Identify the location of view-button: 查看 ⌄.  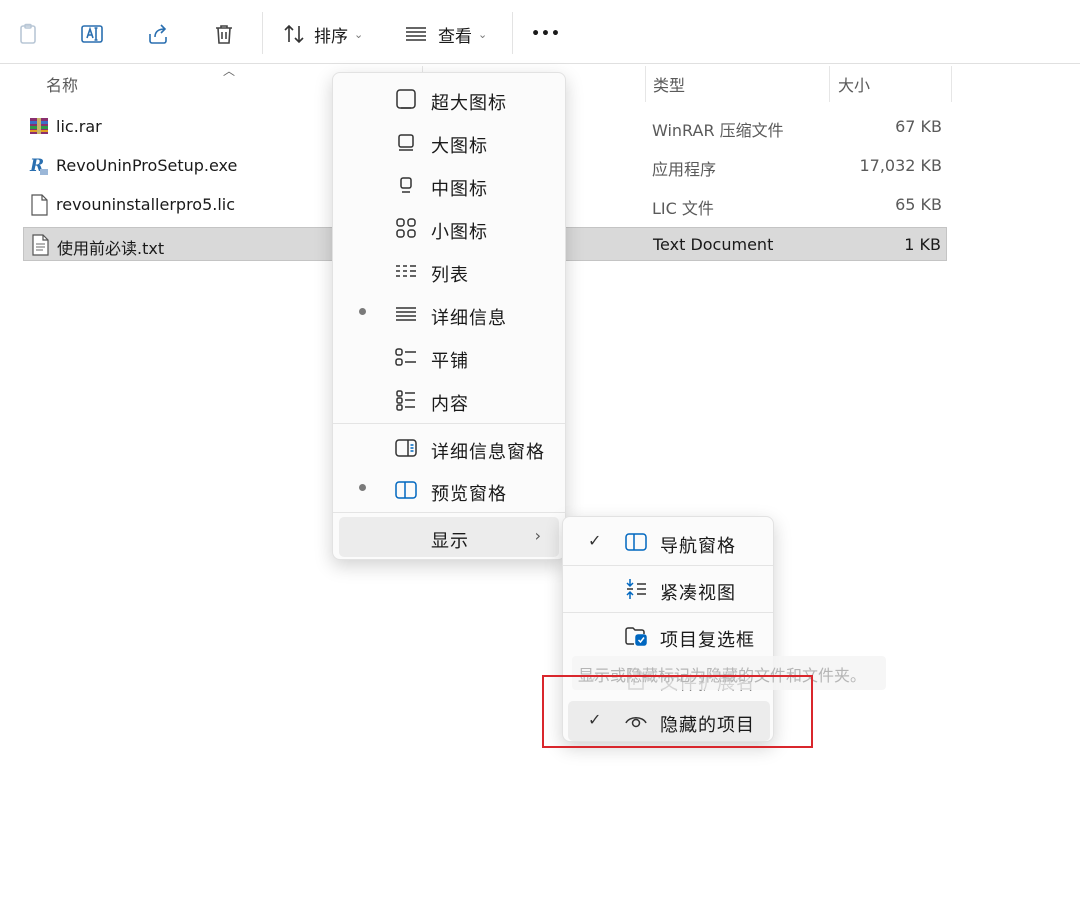
(445, 34).